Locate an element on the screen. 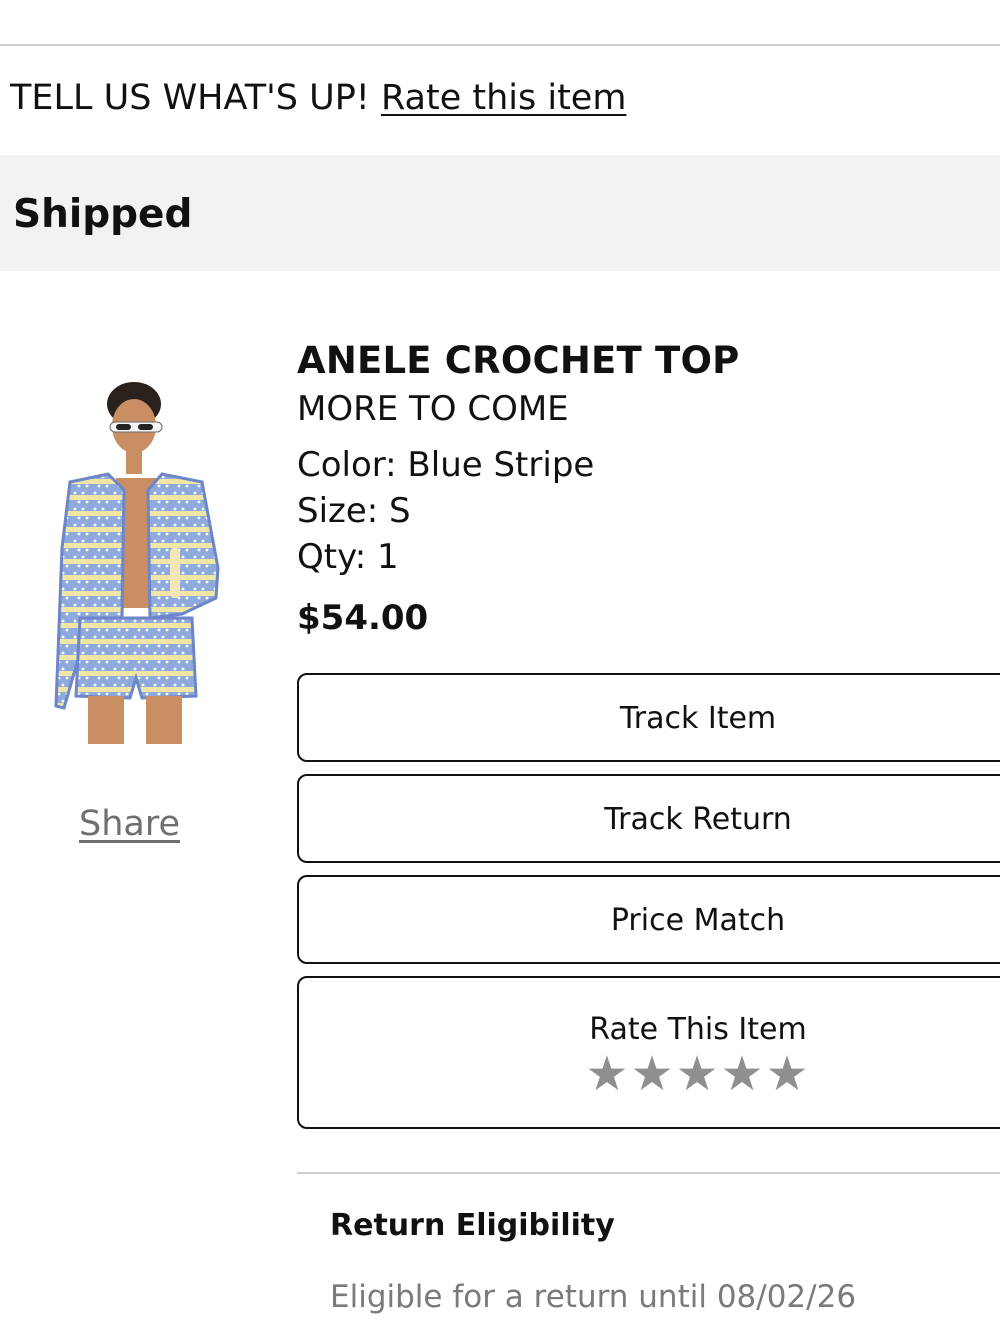 The image size is (1000, 1333). rate-item-label: Rate This Item is located at coordinates (698, 1029).